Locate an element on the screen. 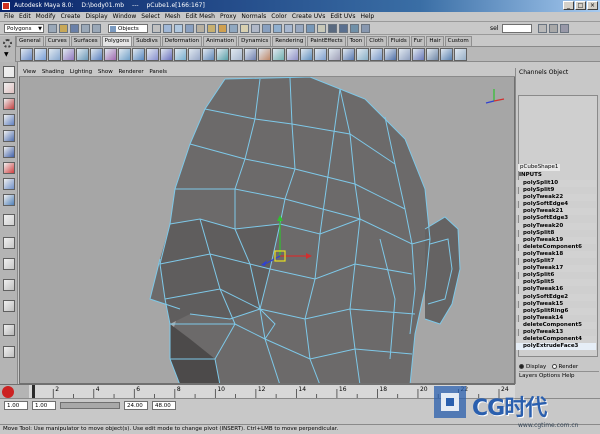 This screenshot has height=434, width=600. append-icon is located at coordinates (292, 54).